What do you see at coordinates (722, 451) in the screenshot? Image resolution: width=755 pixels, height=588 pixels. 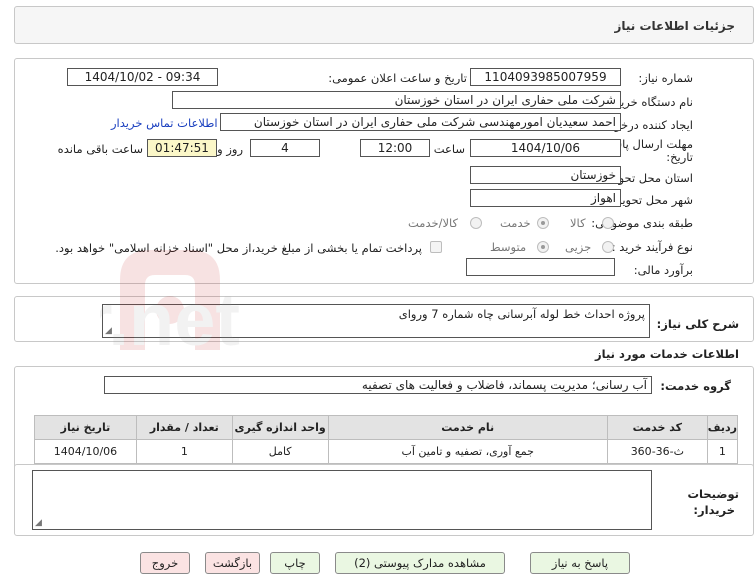 I see `cell-row: 1` at bounding box center [722, 451].